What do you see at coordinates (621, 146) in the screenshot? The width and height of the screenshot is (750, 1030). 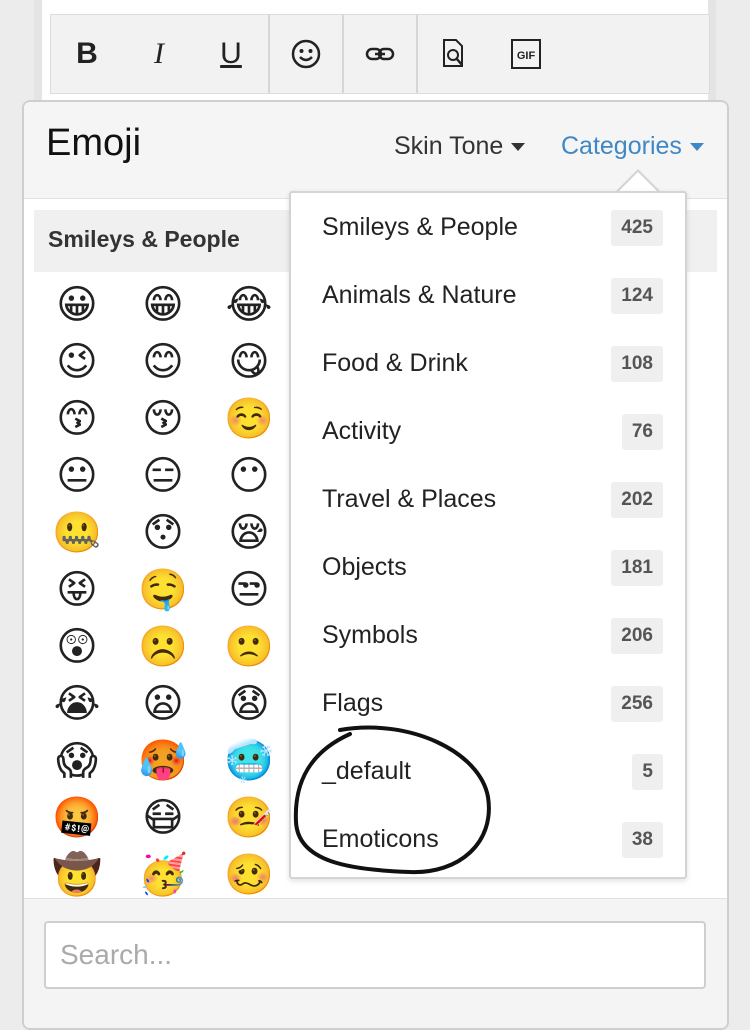 I see `categories-label: Categories` at bounding box center [621, 146].